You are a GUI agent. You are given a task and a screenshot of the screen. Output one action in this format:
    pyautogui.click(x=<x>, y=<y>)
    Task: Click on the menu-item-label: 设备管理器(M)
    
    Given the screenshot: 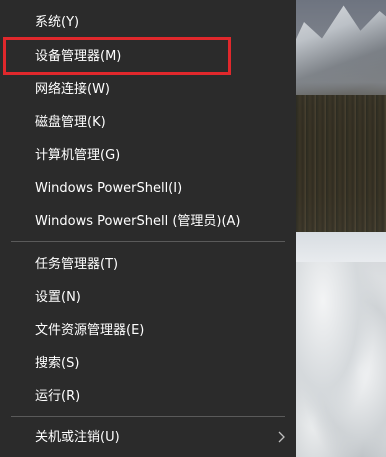 What is the action you would take?
    pyautogui.click(x=78, y=56)
    